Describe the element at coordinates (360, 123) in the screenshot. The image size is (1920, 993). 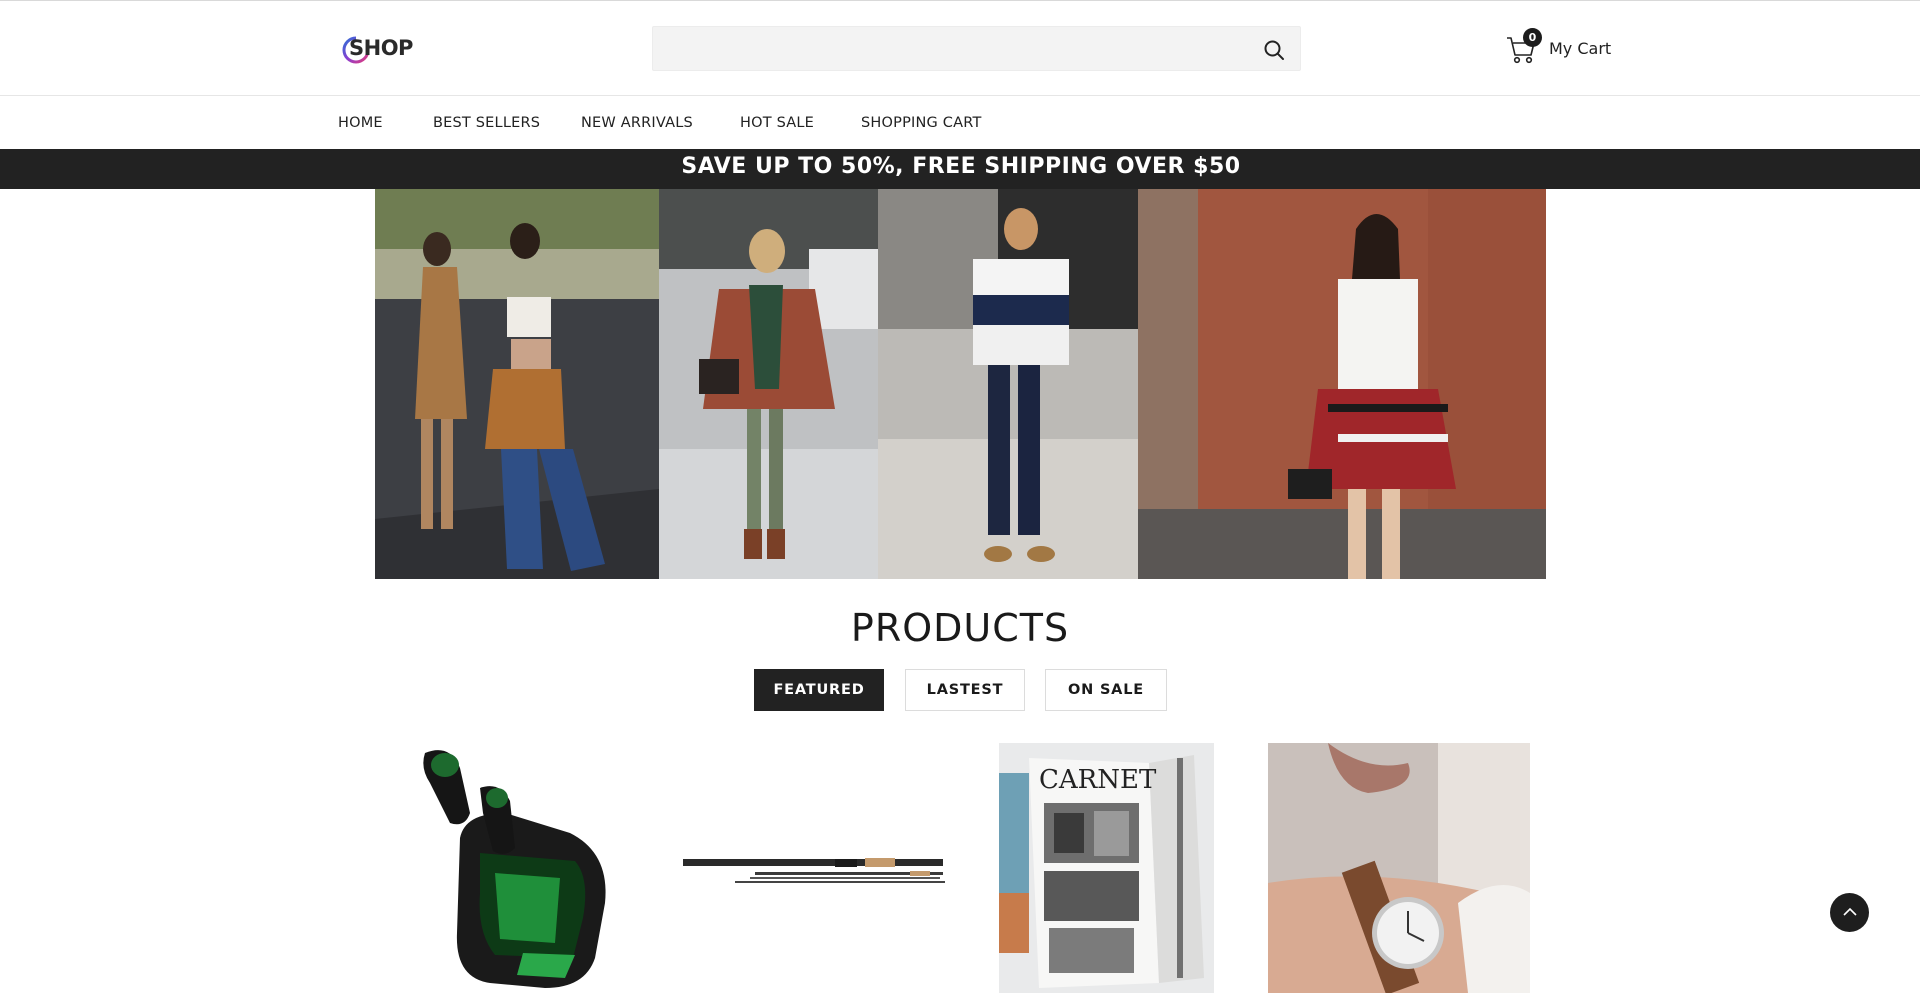
I see `nav-home: HOME` at that location.